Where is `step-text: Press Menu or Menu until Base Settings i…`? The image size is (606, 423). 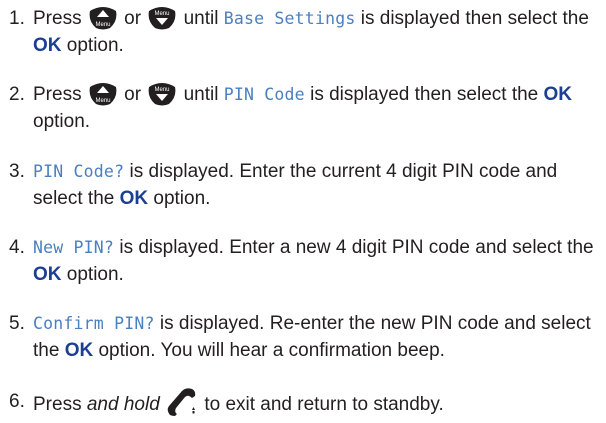 step-text: Press Menu or Menu until Base Settings i… is located at coordinates (316, 32).